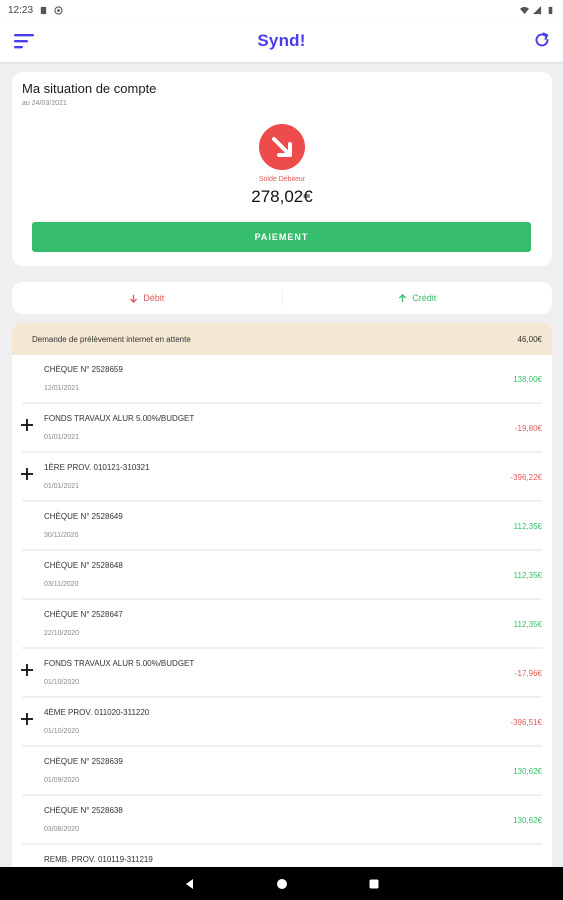 The height and width of the screenshot is (900, 563). What do you see at coordinates (403, 297) in the screenshot?
I see `arrow-up-icon` at bounding box center [403, 297].